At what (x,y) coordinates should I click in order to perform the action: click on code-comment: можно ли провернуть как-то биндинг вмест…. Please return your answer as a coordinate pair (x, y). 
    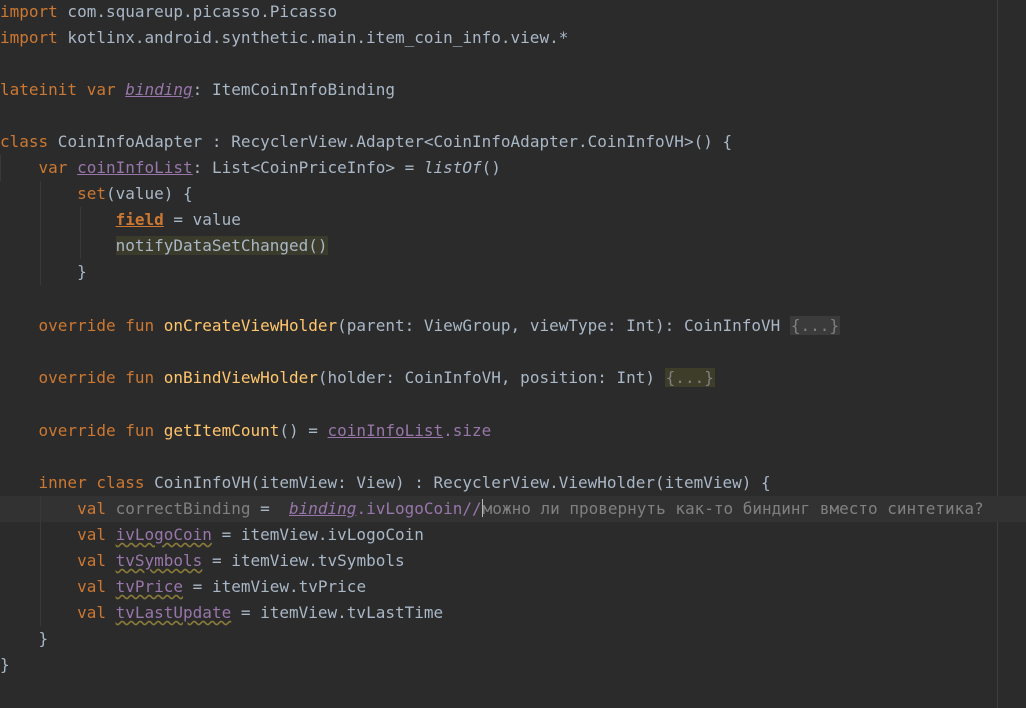
    Looking at the image, I should click on (733, 508).